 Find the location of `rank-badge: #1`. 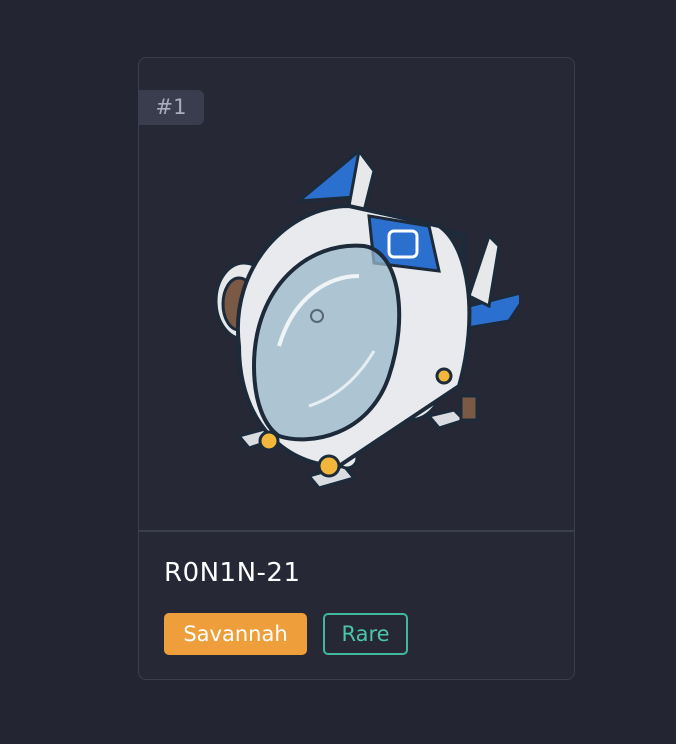

rank-badge: #1 is located at coordinates (171, 107).